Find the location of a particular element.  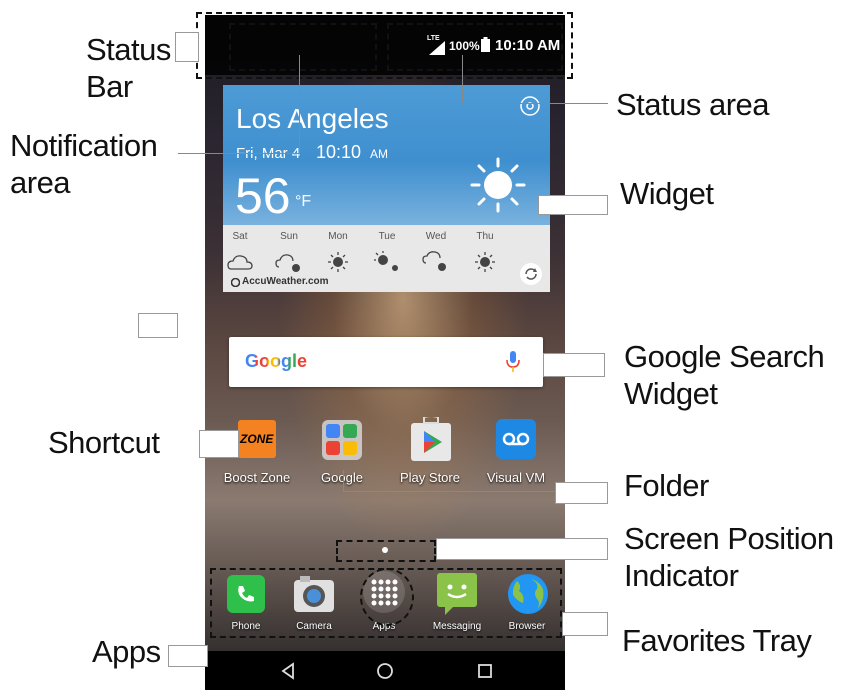

forecast-day: Mon is located at coordinates (338, 236).